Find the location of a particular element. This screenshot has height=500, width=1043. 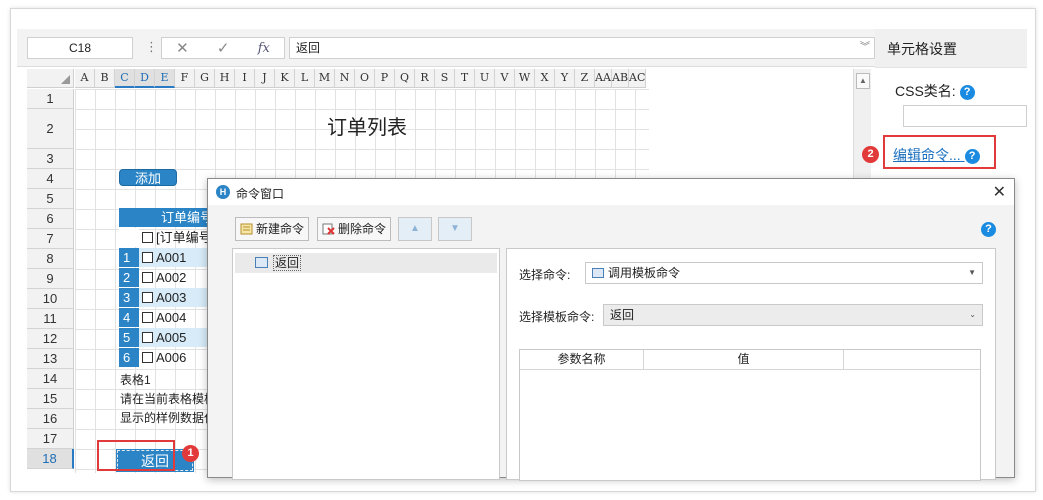

column-header: L is located at coordinates (305, 78).